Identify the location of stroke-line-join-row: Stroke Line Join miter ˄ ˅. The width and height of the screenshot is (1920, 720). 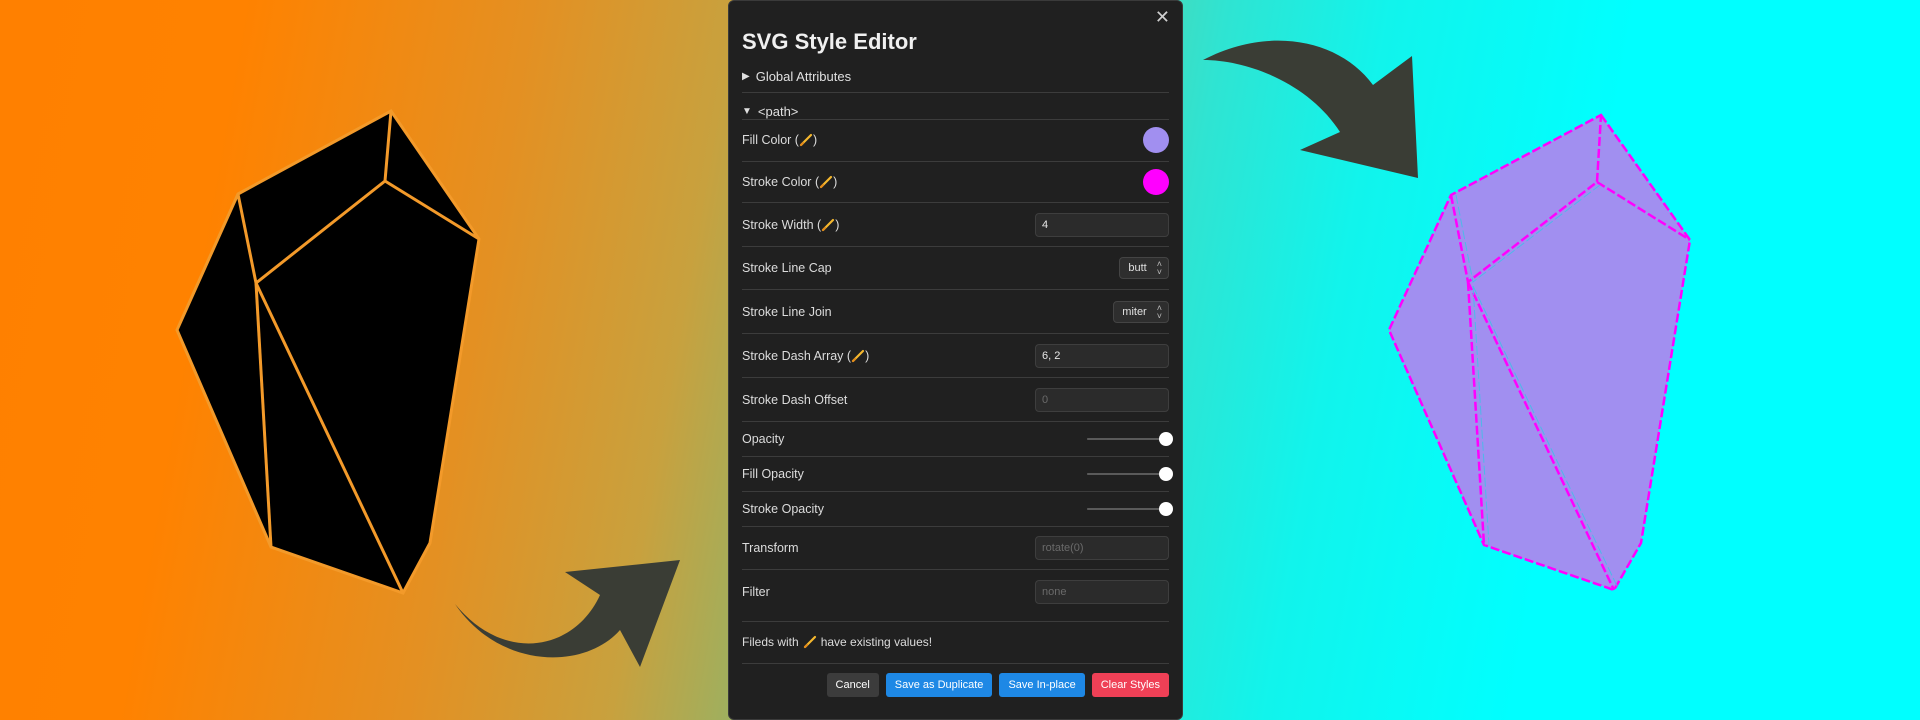
(955, 312).